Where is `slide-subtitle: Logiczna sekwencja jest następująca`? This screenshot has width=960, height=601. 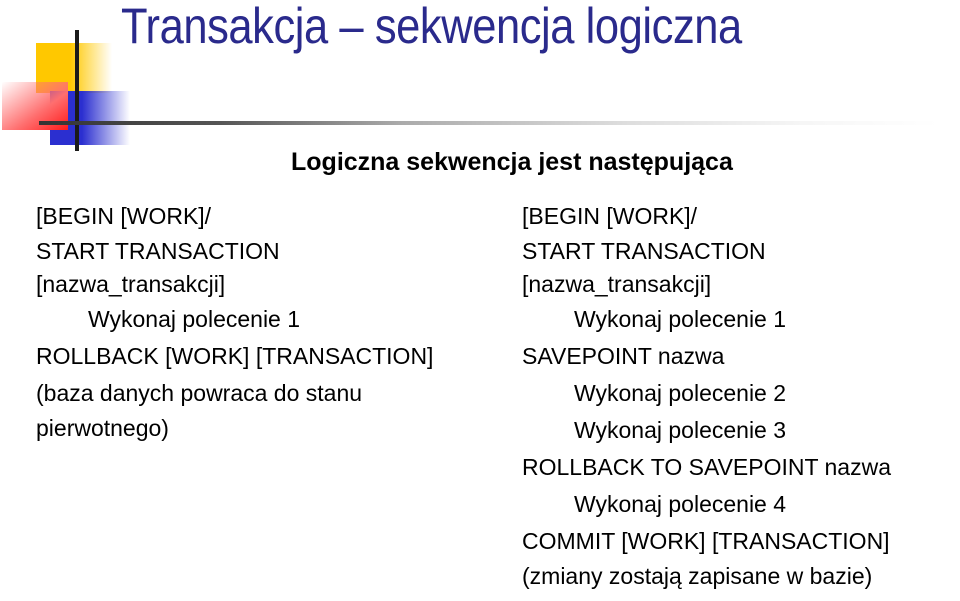 slide-subtitle: Logiczna sekwencja jest następująca is located at coordinates (512, 162).